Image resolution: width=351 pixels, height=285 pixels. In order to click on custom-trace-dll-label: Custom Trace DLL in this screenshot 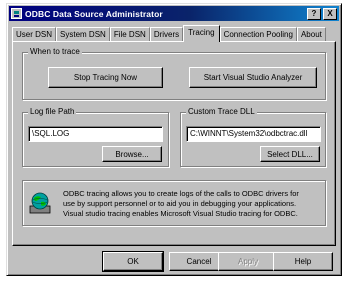, I will do `click(221, 112)`.